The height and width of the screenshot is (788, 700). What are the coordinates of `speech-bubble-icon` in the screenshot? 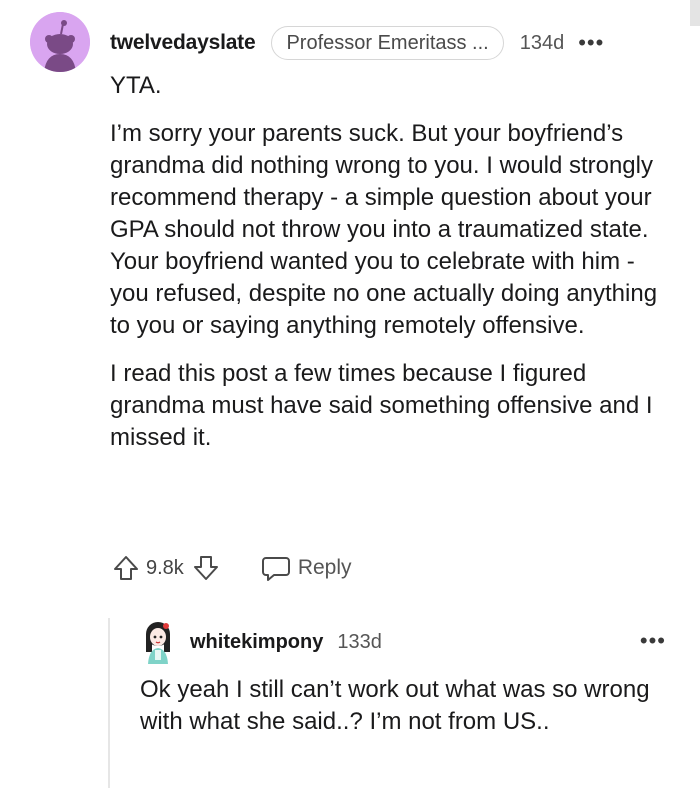 It's located at (275, 569).